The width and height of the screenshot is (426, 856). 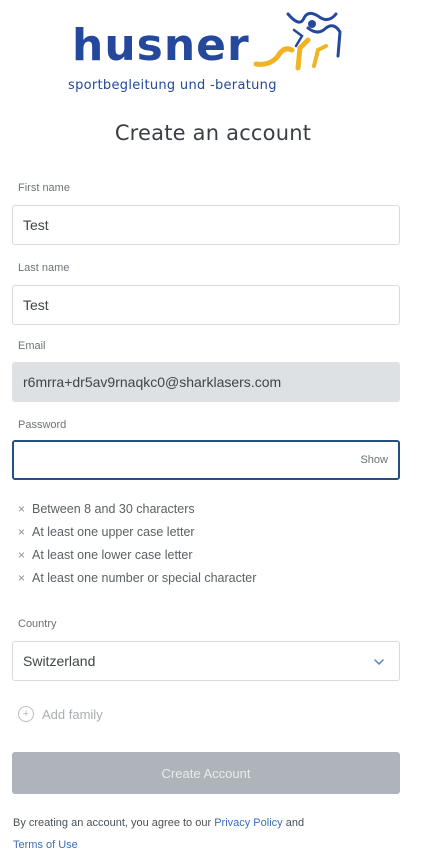 I want to click on add-family-label: Add family, so click(x=72, y=714).